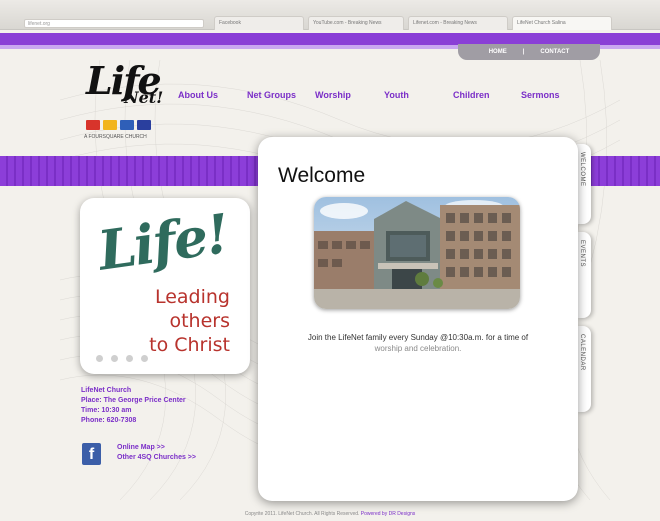 The width and height of the screenshot is (660, 521). I want to click on nav-net-groups: Net Groups, so click(271, 95).